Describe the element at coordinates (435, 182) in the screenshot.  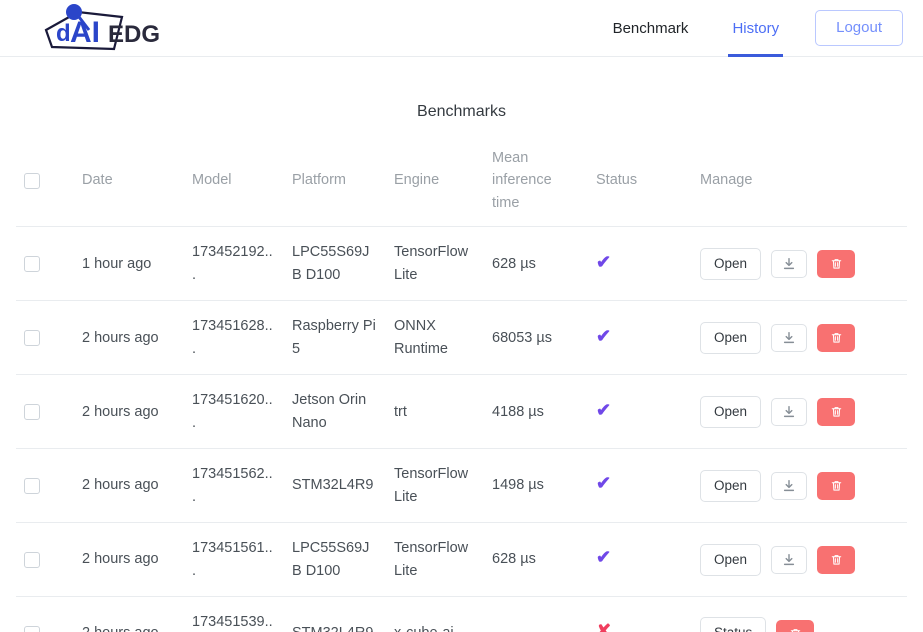
I see `column-header-engine: Engine` at that location.